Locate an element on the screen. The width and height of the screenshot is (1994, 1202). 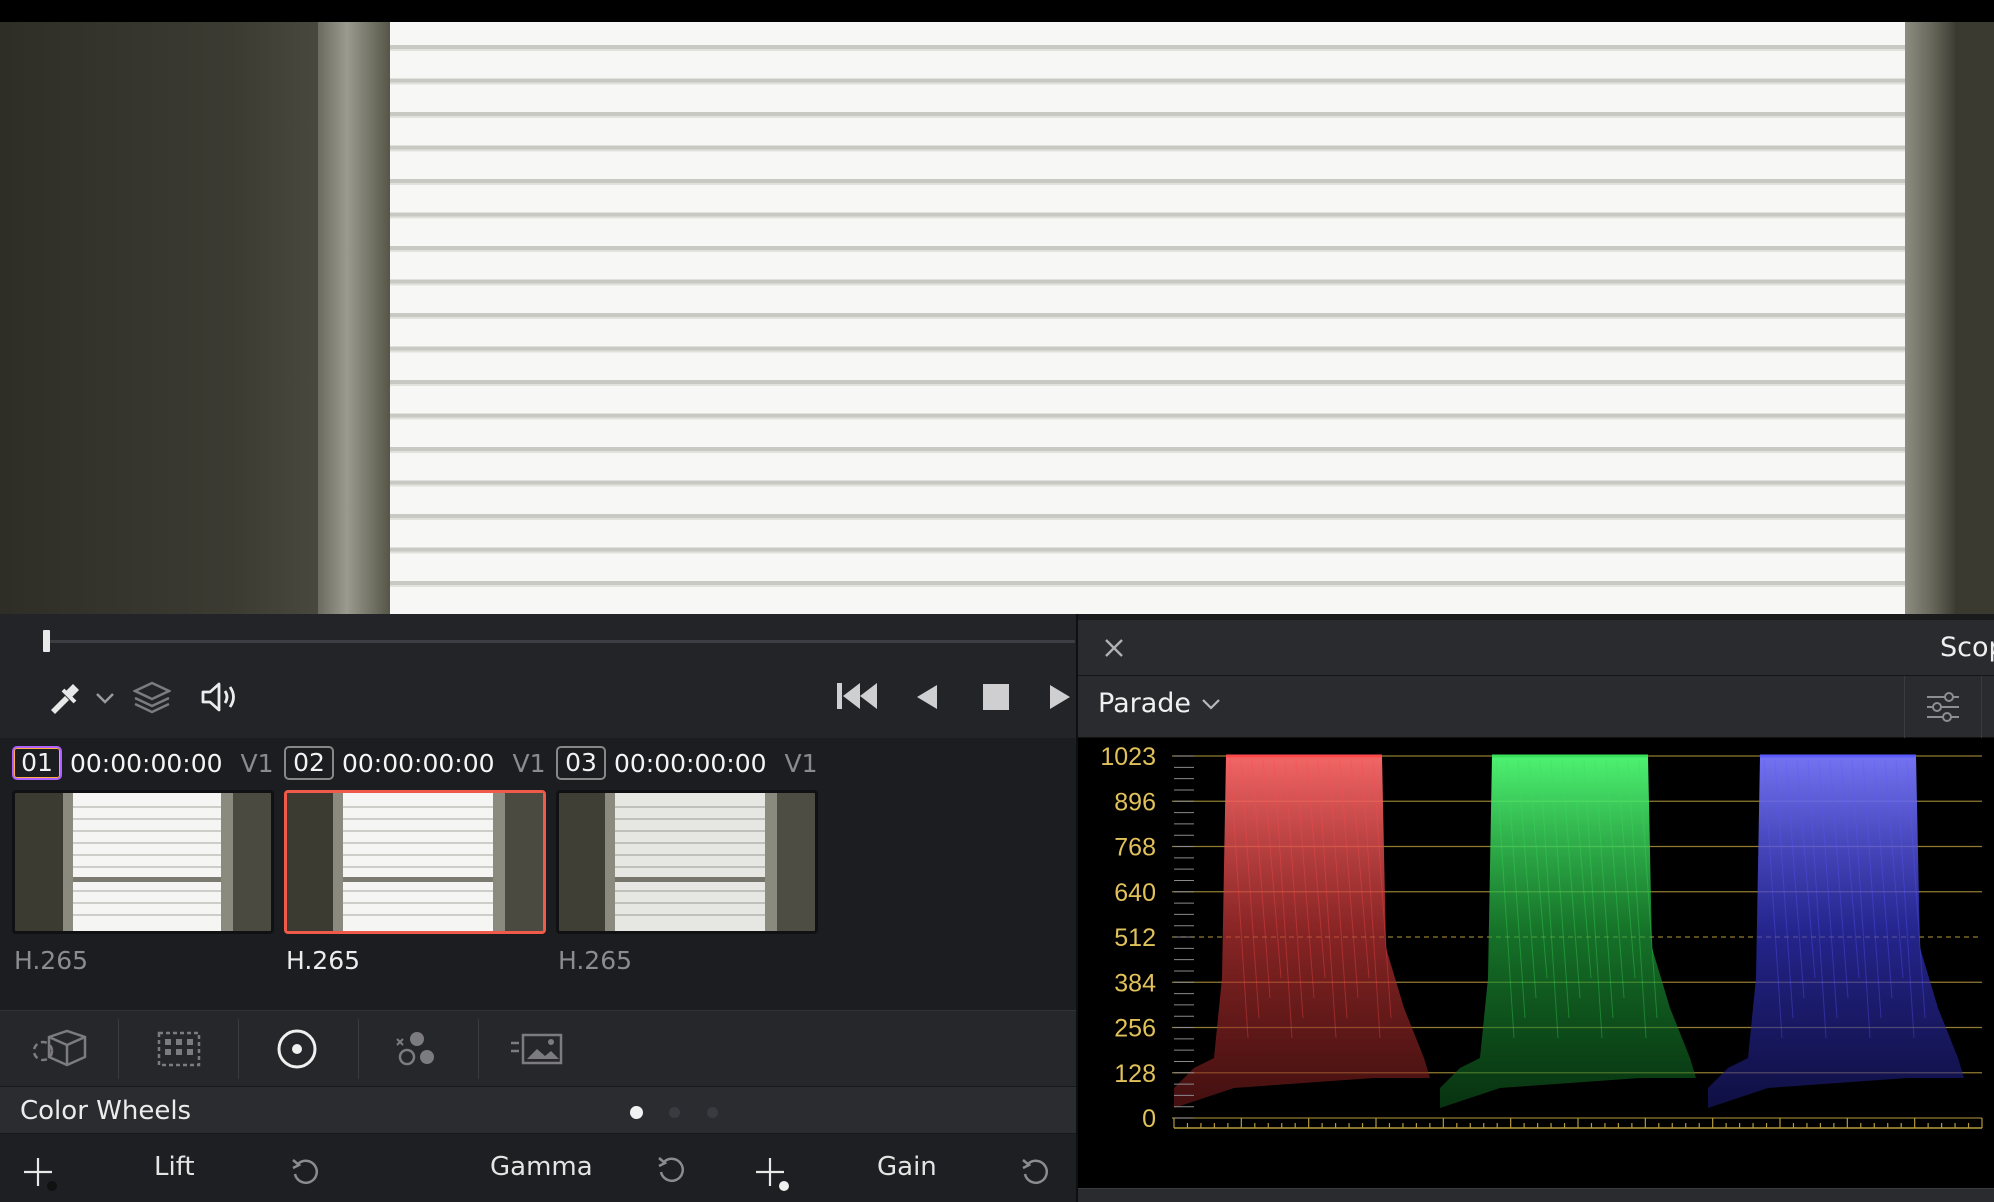
lift-label: Lift is located at coordinates (174, 1167).